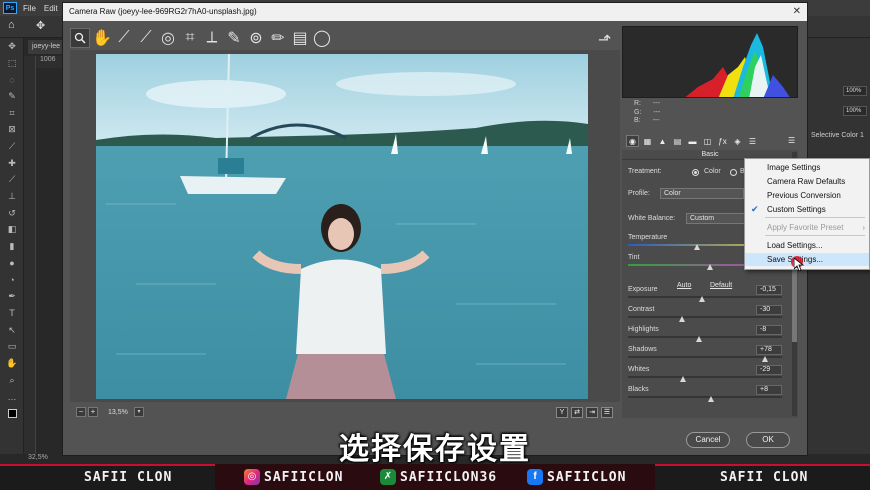  I want to click on blacks-label: Blacks, so click(638, 389).